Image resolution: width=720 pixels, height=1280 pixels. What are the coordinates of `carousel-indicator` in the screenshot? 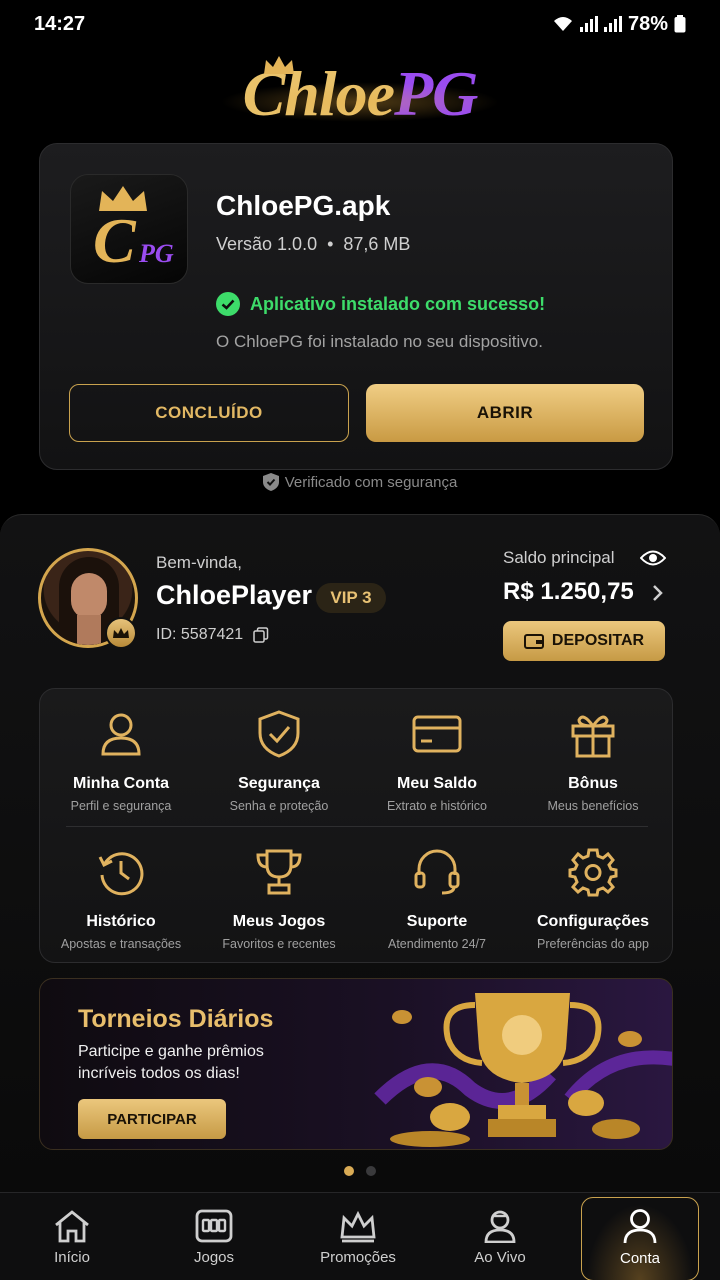 It's located at (360, 1171).